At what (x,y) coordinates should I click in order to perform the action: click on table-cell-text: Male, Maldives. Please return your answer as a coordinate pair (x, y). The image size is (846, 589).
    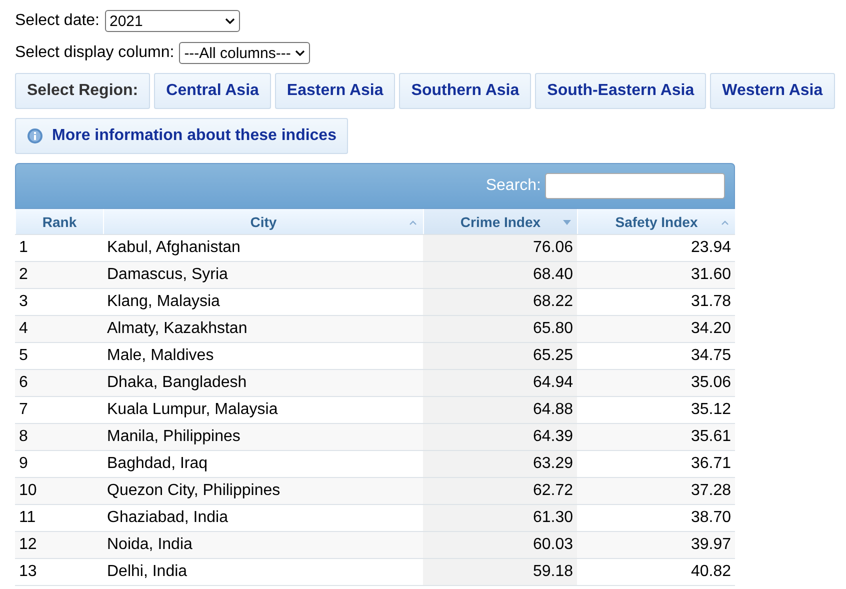
    Looking at the image, I should click on (160, 356).